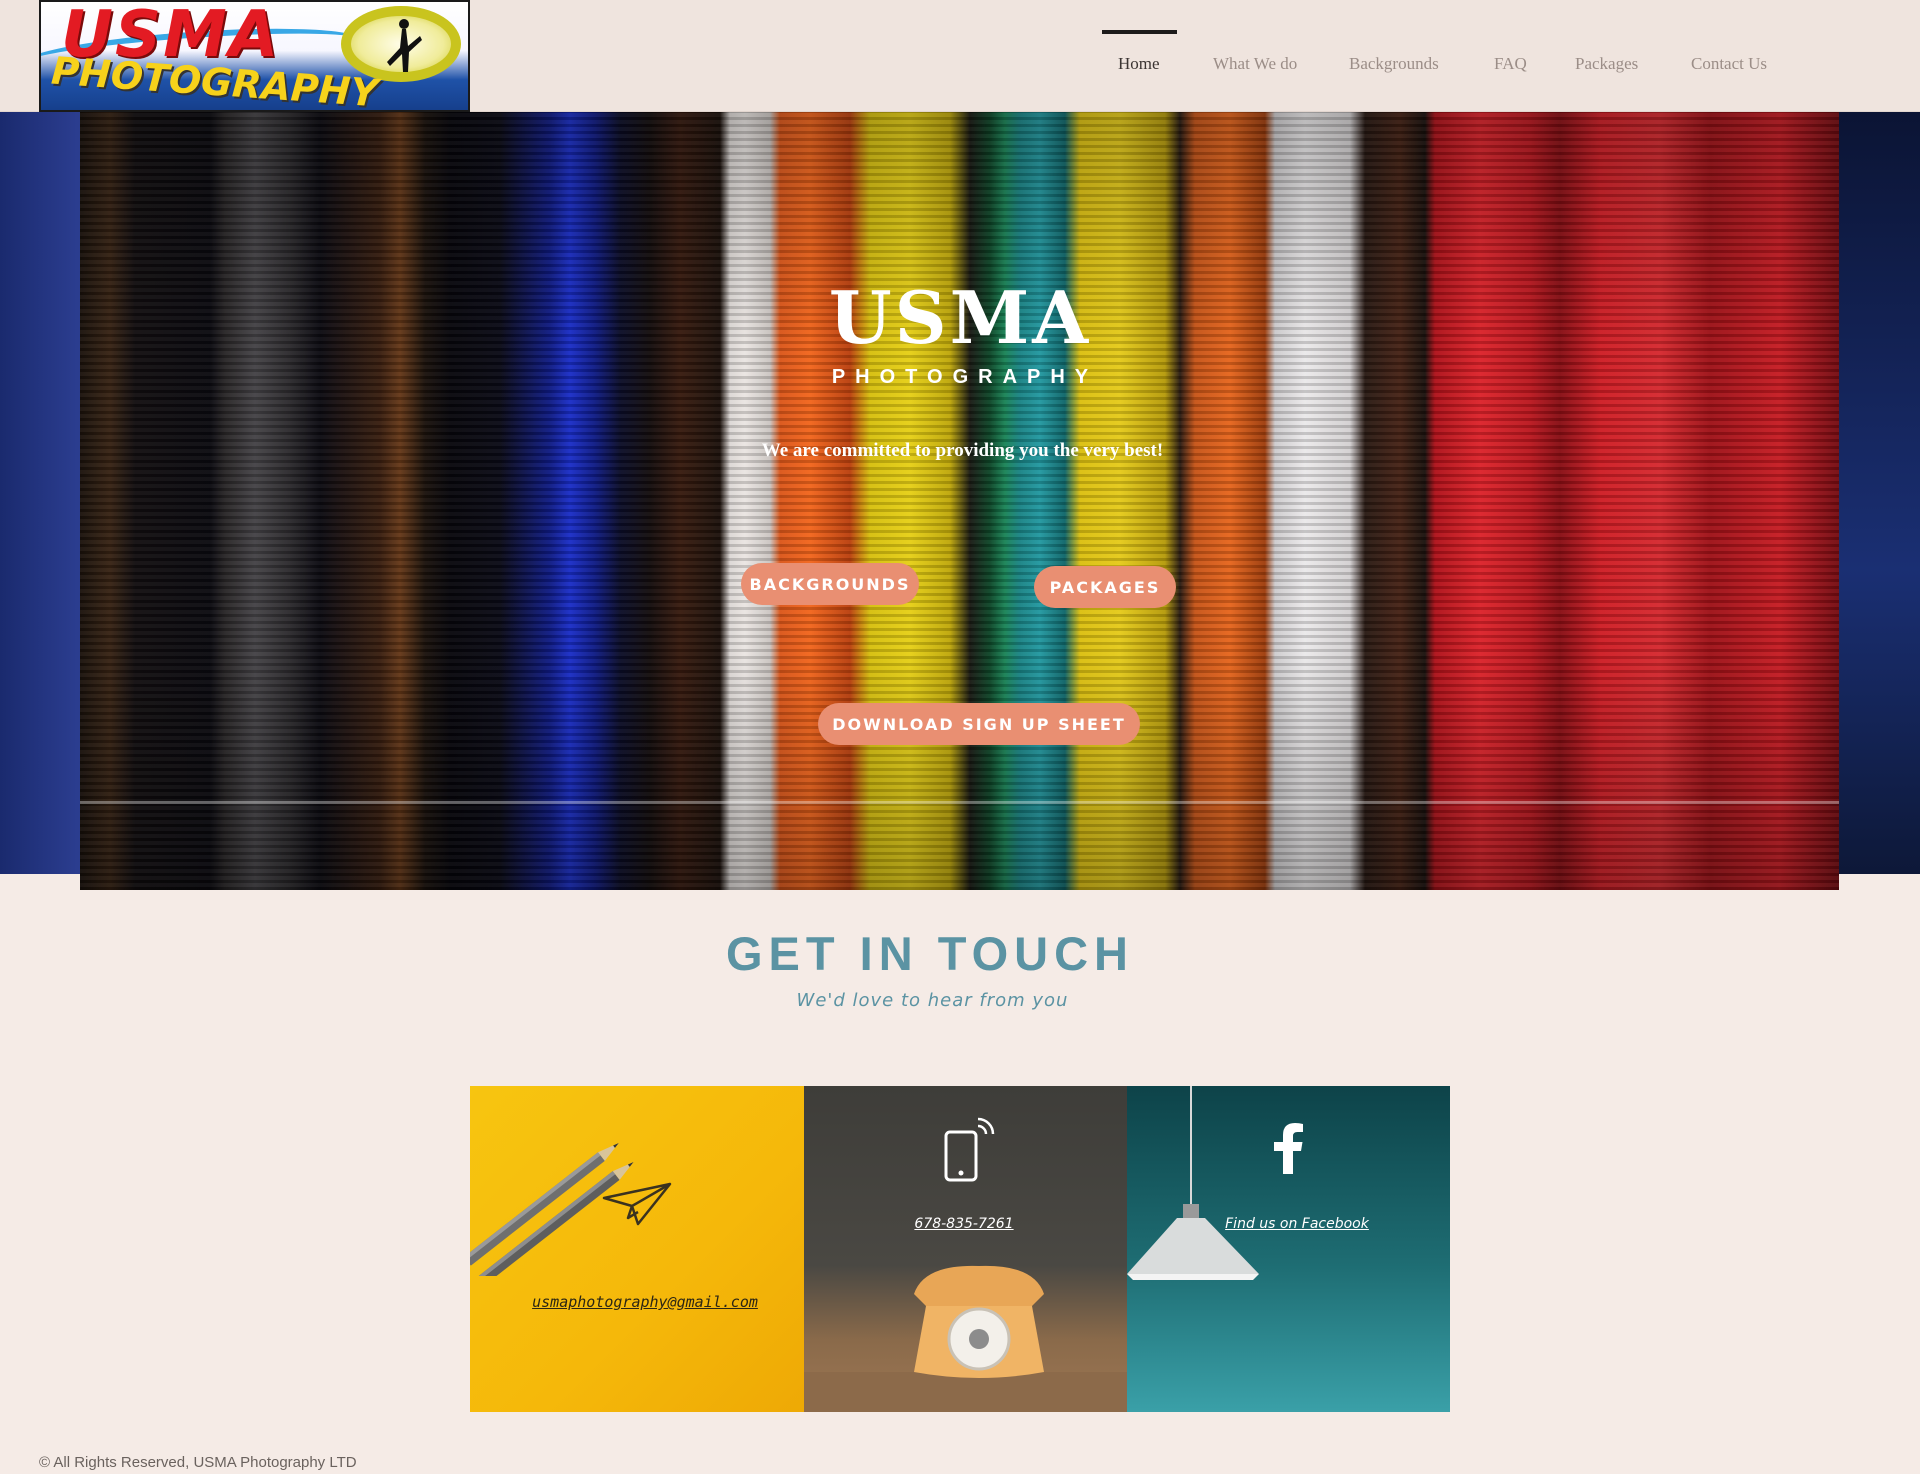 The width and height of the screenshot is (1920, 1474). Describe the element at coordinates (979, 1321) in the screenshot. I see `rotary-phone-illustration` at that location.